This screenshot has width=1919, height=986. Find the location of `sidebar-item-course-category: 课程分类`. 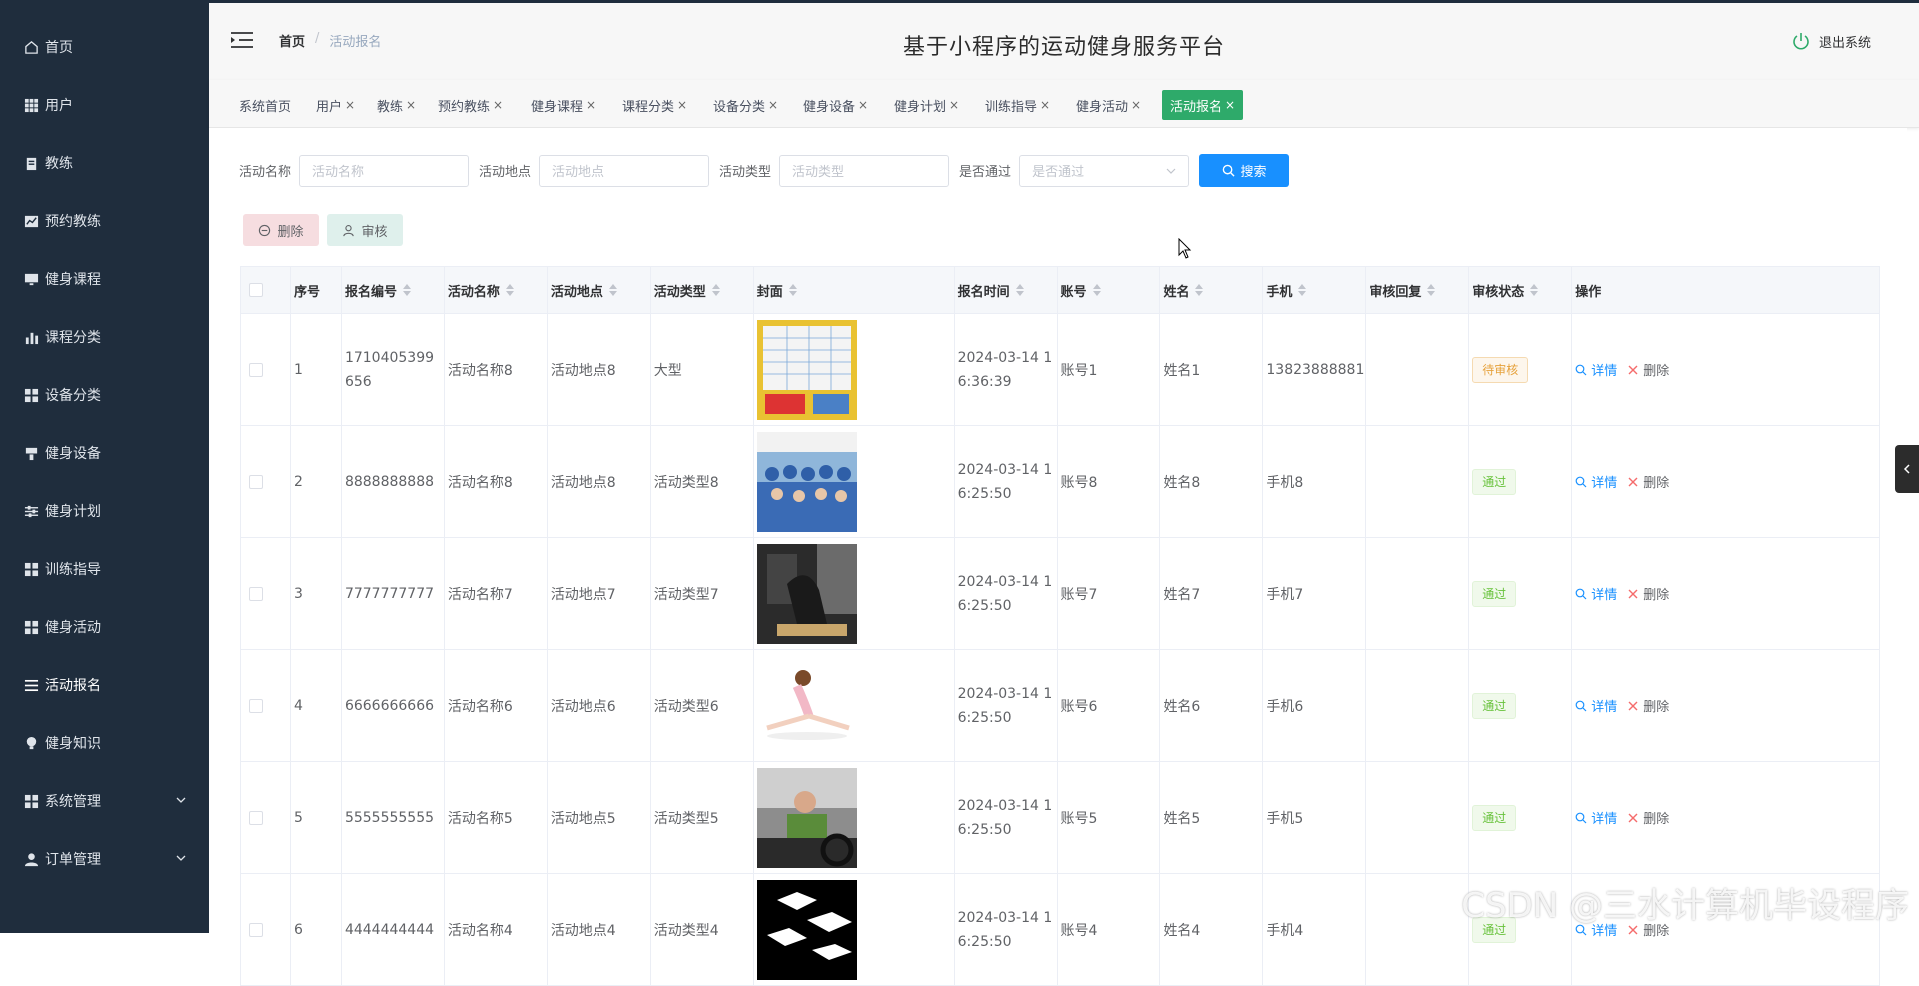

sidebar-item-course-category: 课程分类 is located at coordinates (104, 337).